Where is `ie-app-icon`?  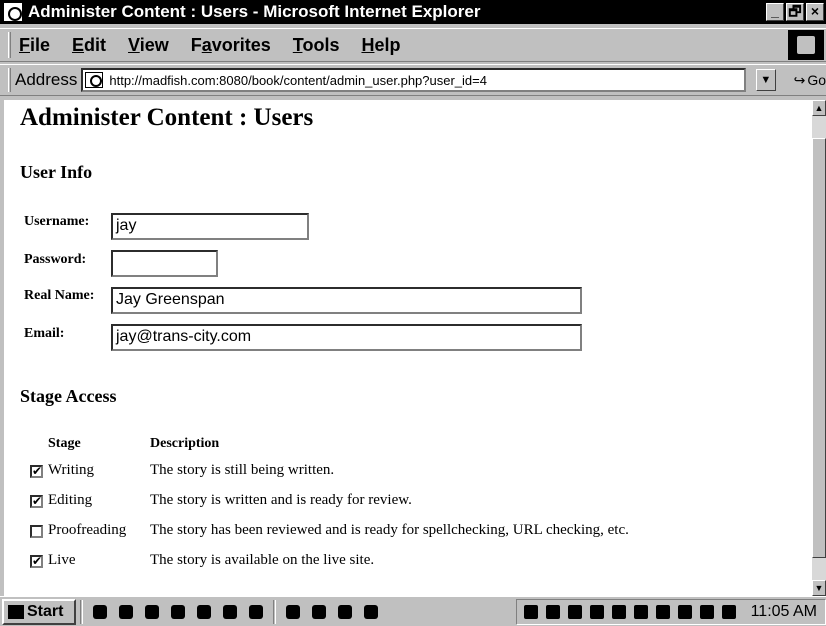
ie-app-icon is located at coordinates (13, 12).